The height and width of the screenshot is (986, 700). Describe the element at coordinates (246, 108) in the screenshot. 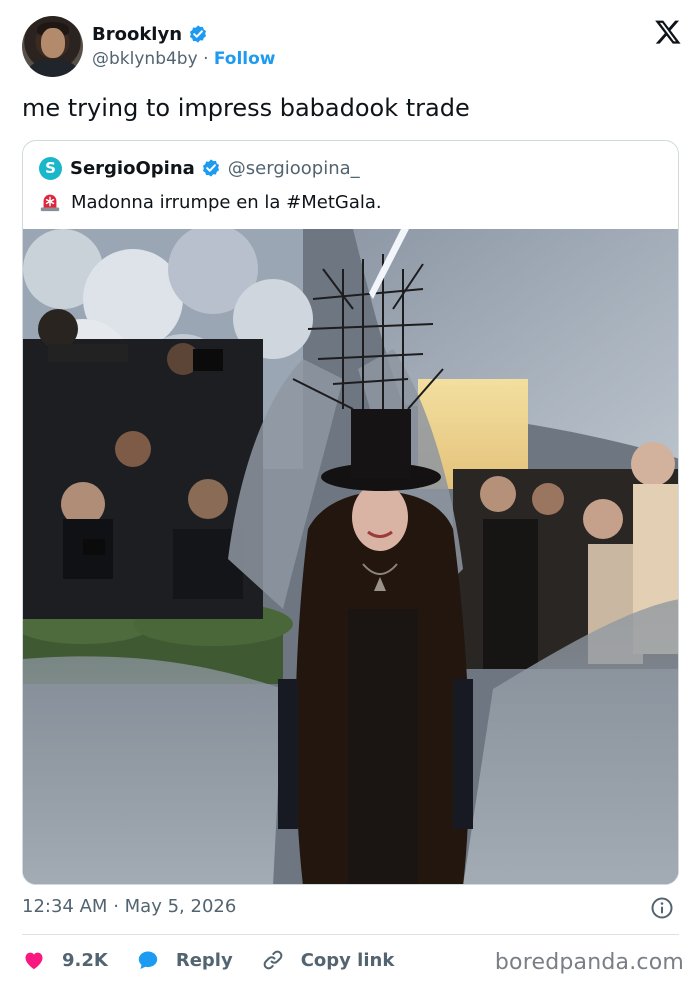

I see `tweet-text: me trying to impress babadook trade` at that location.